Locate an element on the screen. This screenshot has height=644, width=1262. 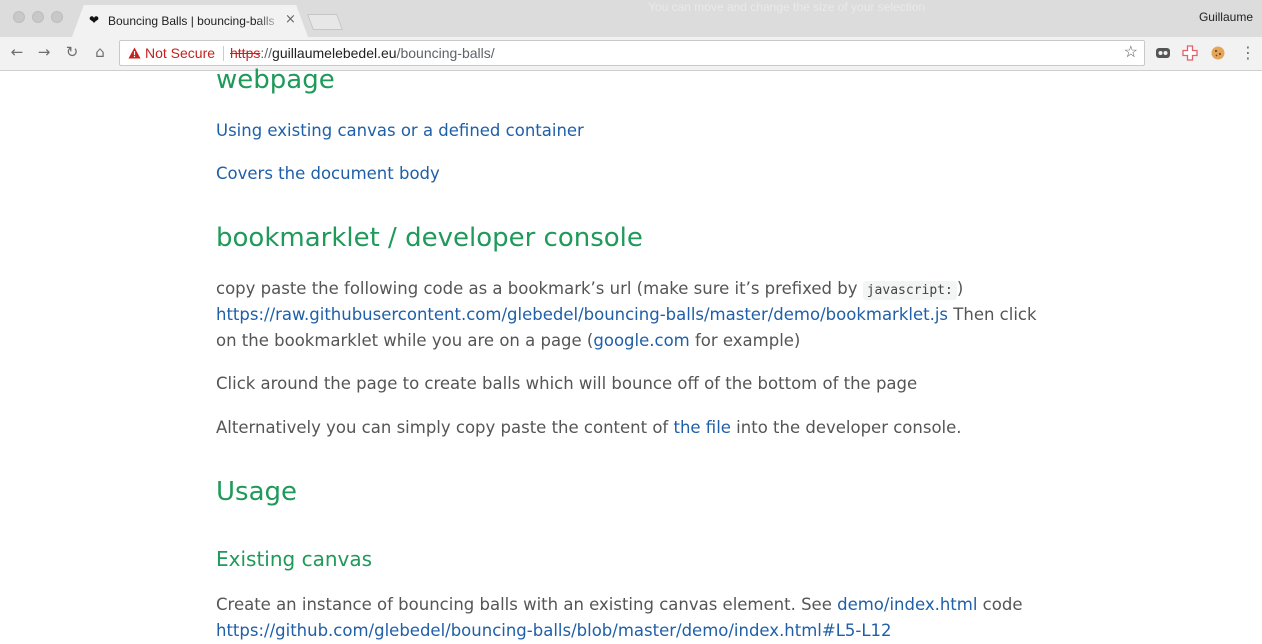
minimize-window-button is located at coordinates (38, 17).